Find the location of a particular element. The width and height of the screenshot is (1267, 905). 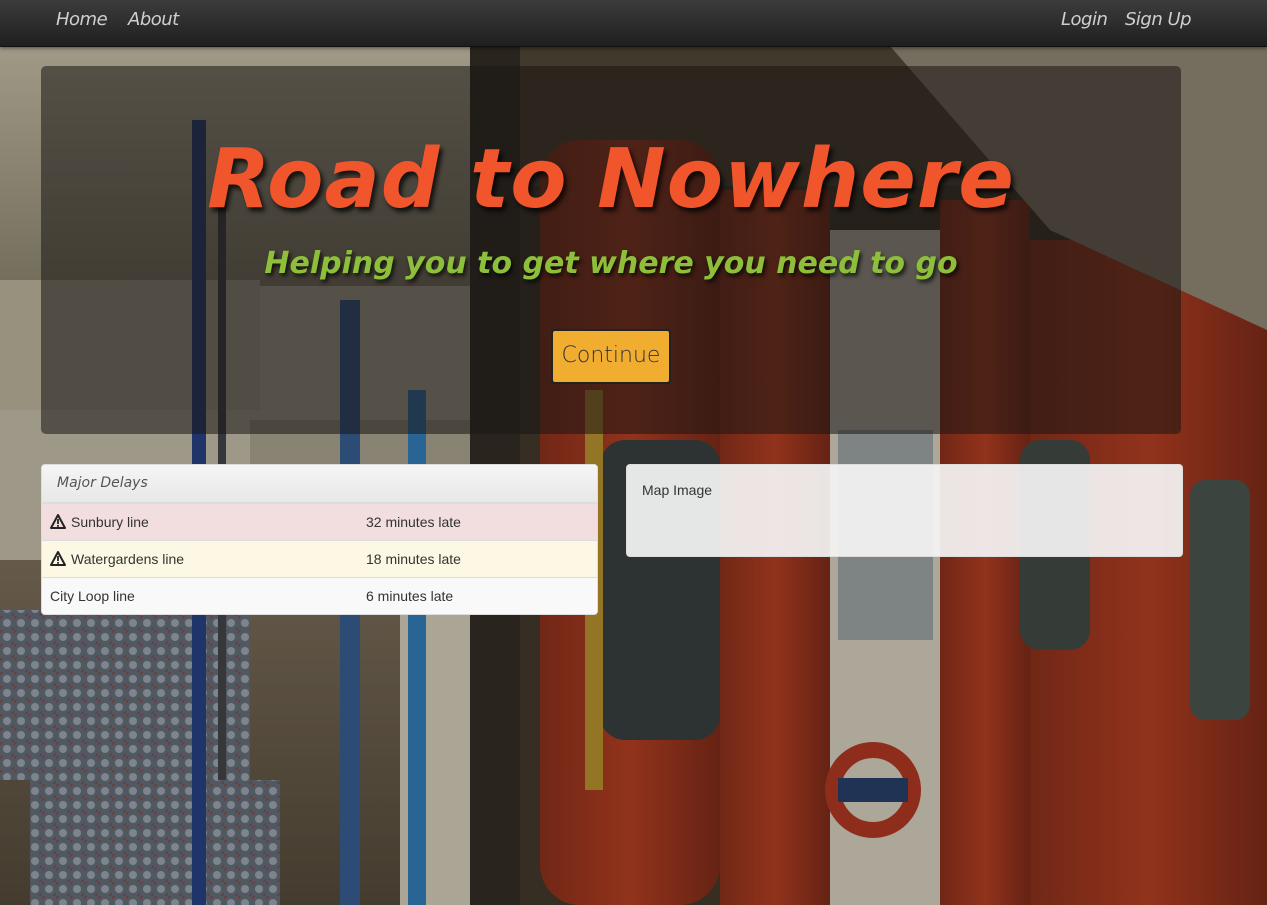

map-image-placeholder: Map Image is located at coordinates (677, 490).